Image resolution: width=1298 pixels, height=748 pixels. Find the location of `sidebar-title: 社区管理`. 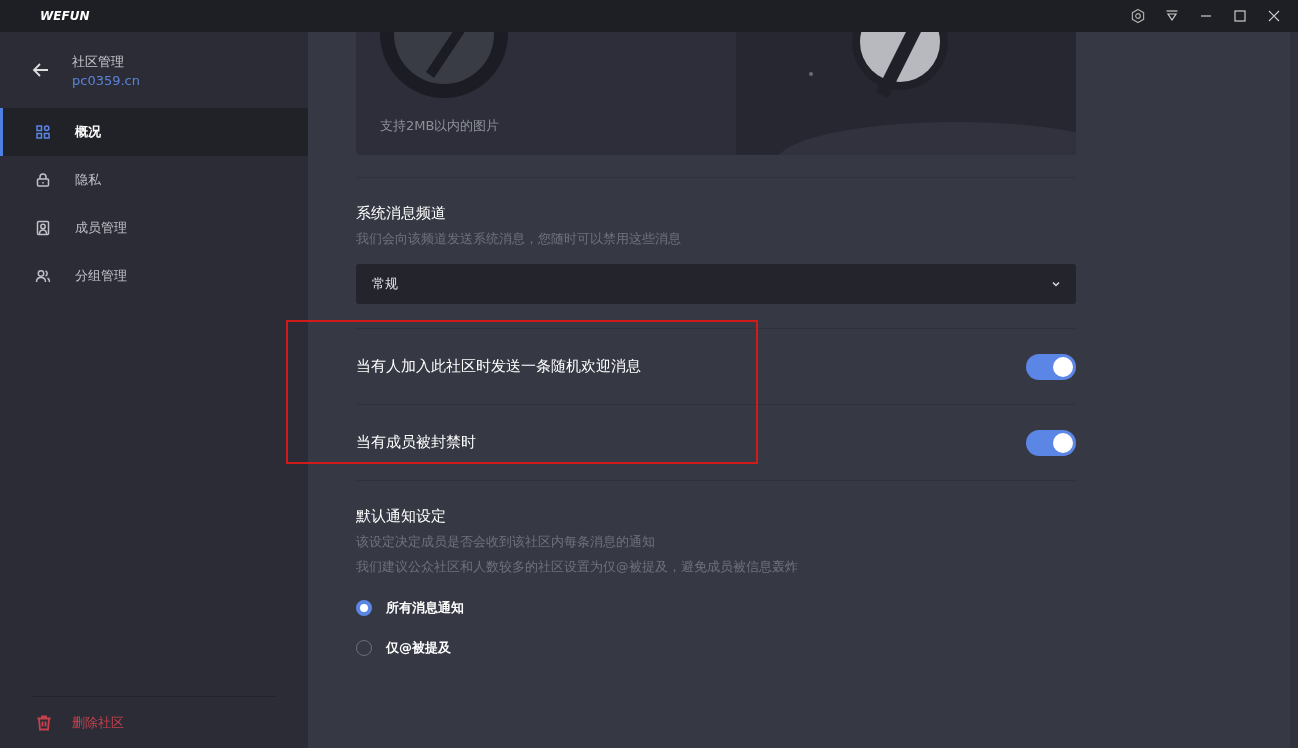

sidebar-title: 社区管理 is located at coordinates (98, 61).